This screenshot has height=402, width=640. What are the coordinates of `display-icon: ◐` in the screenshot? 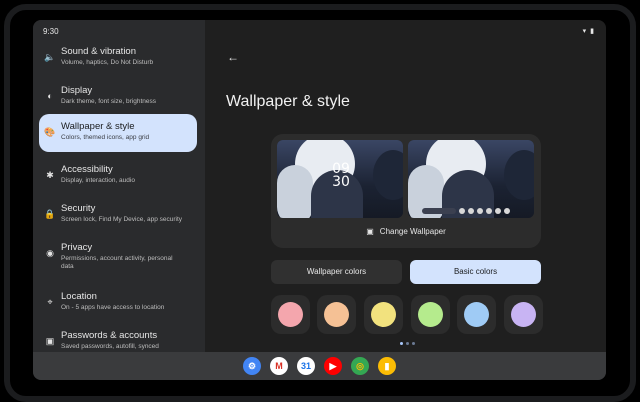 It's located at (50, 96).